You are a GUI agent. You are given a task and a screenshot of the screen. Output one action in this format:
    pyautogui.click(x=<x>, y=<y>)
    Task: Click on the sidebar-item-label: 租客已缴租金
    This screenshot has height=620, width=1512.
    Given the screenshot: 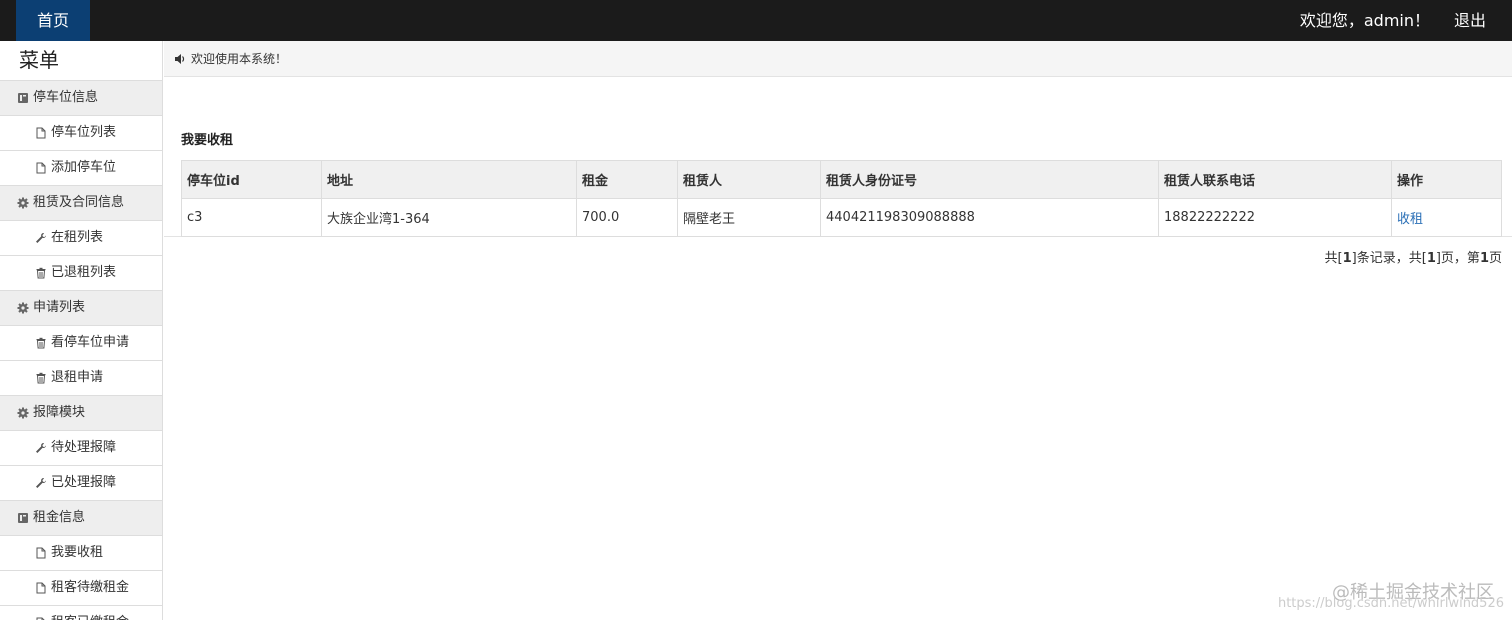 What is the action you would take?
    pyautogui.click(x=90, y=613)
    